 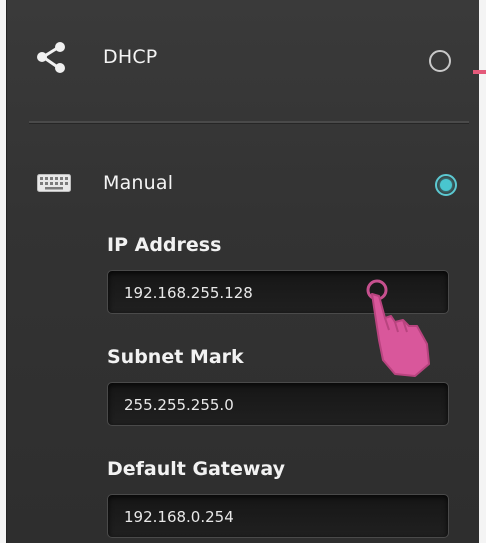 What do you see at coordinates (243, 183) in the screenshot?
I see `manual-option-row: Manual` at bounding box center [243, 183].